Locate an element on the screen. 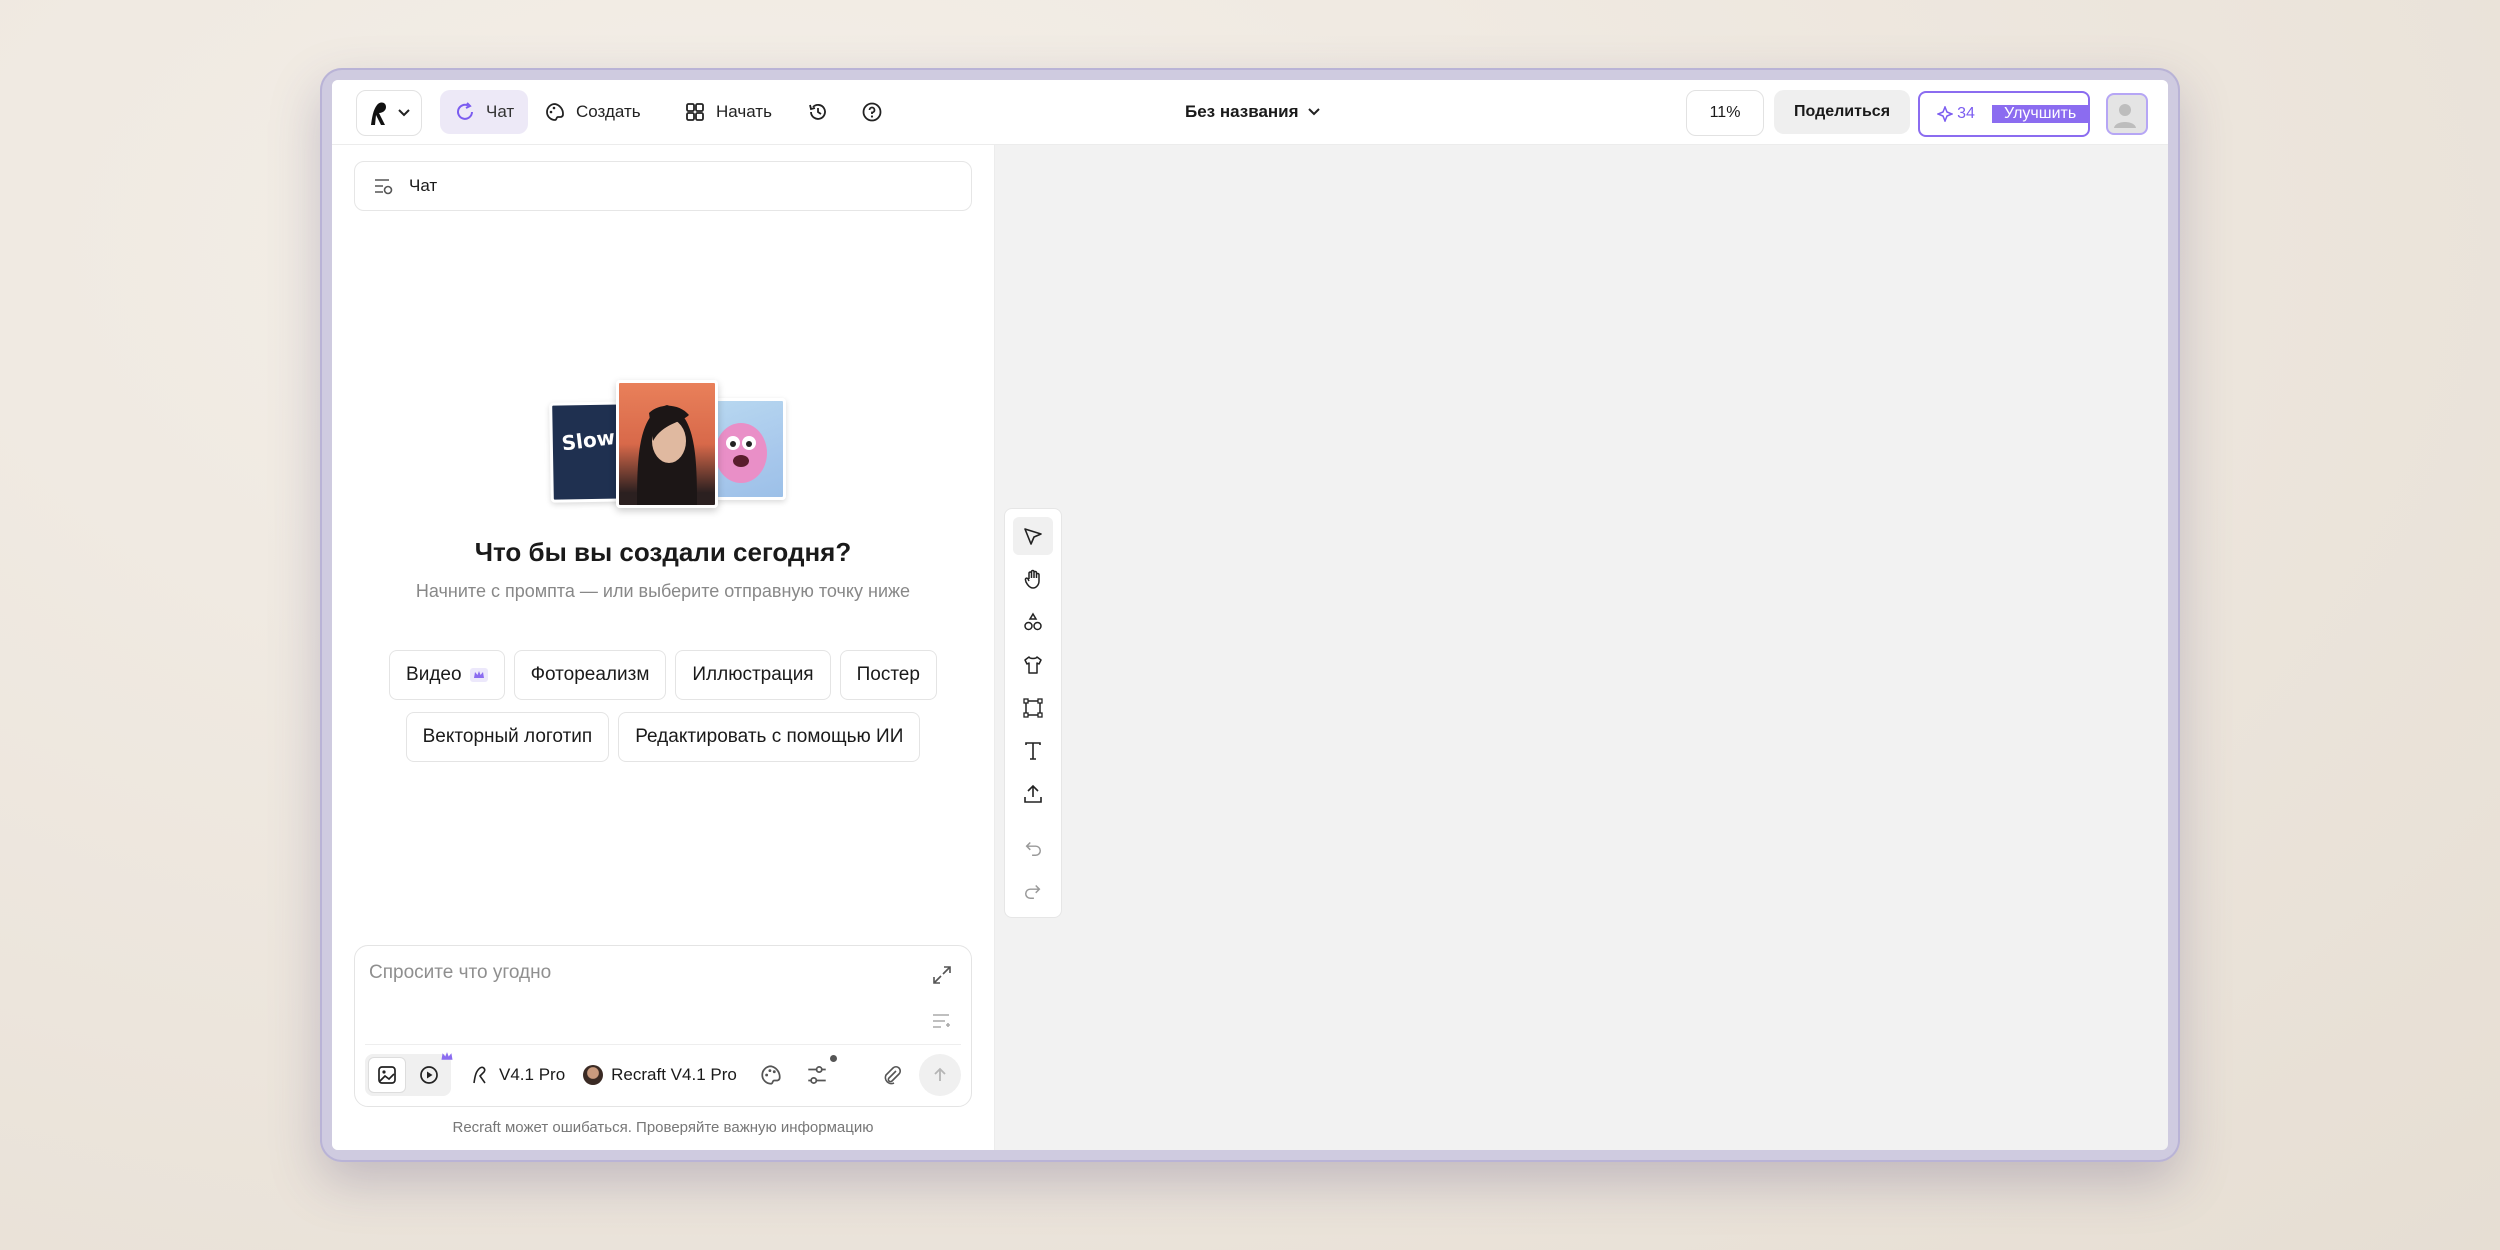 The height and width of the screenshot is (1250, 2500). composer-toolbar: V4.1 Pro Recraft V4.1 Pro is located at coordinates (663, 1074).